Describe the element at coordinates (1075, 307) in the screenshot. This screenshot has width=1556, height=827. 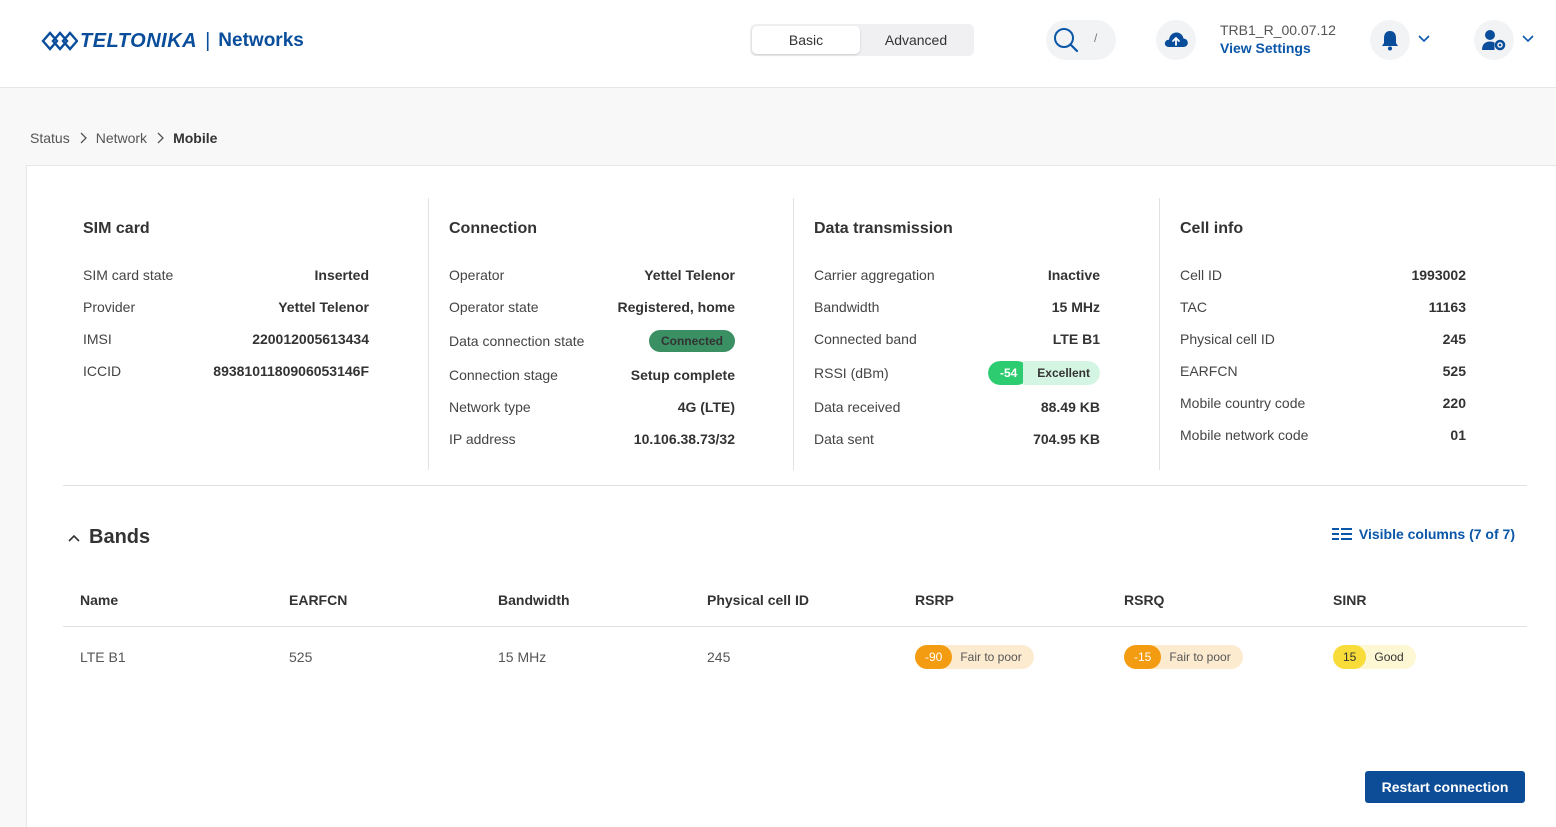
I see `bandwidth-value: 15 MHz` at that location.